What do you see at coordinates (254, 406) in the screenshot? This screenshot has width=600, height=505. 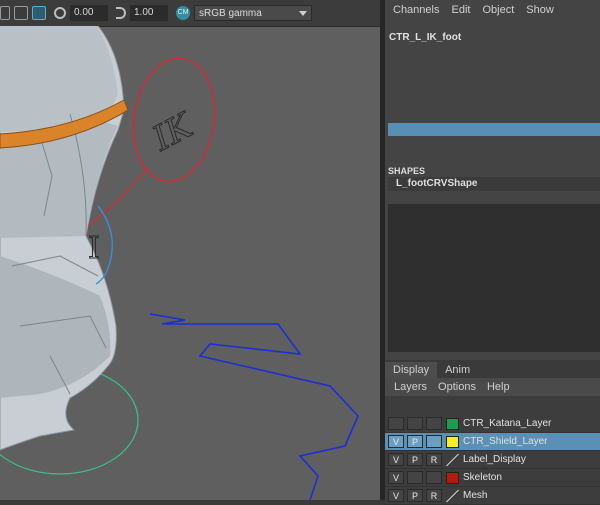 I see `foot-control-curve` at bounding box center [254, 406].